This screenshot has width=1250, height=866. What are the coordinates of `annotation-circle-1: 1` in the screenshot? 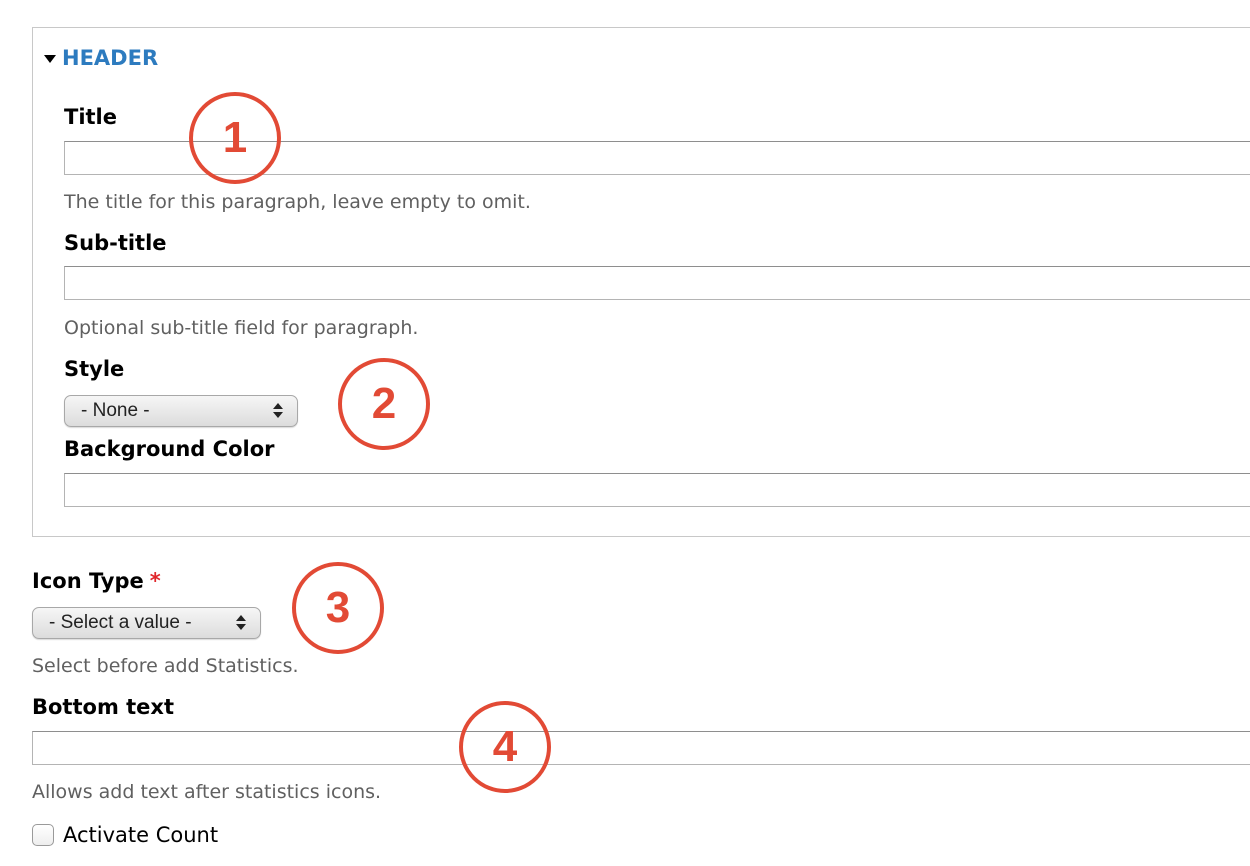 It's located at (235, 138).